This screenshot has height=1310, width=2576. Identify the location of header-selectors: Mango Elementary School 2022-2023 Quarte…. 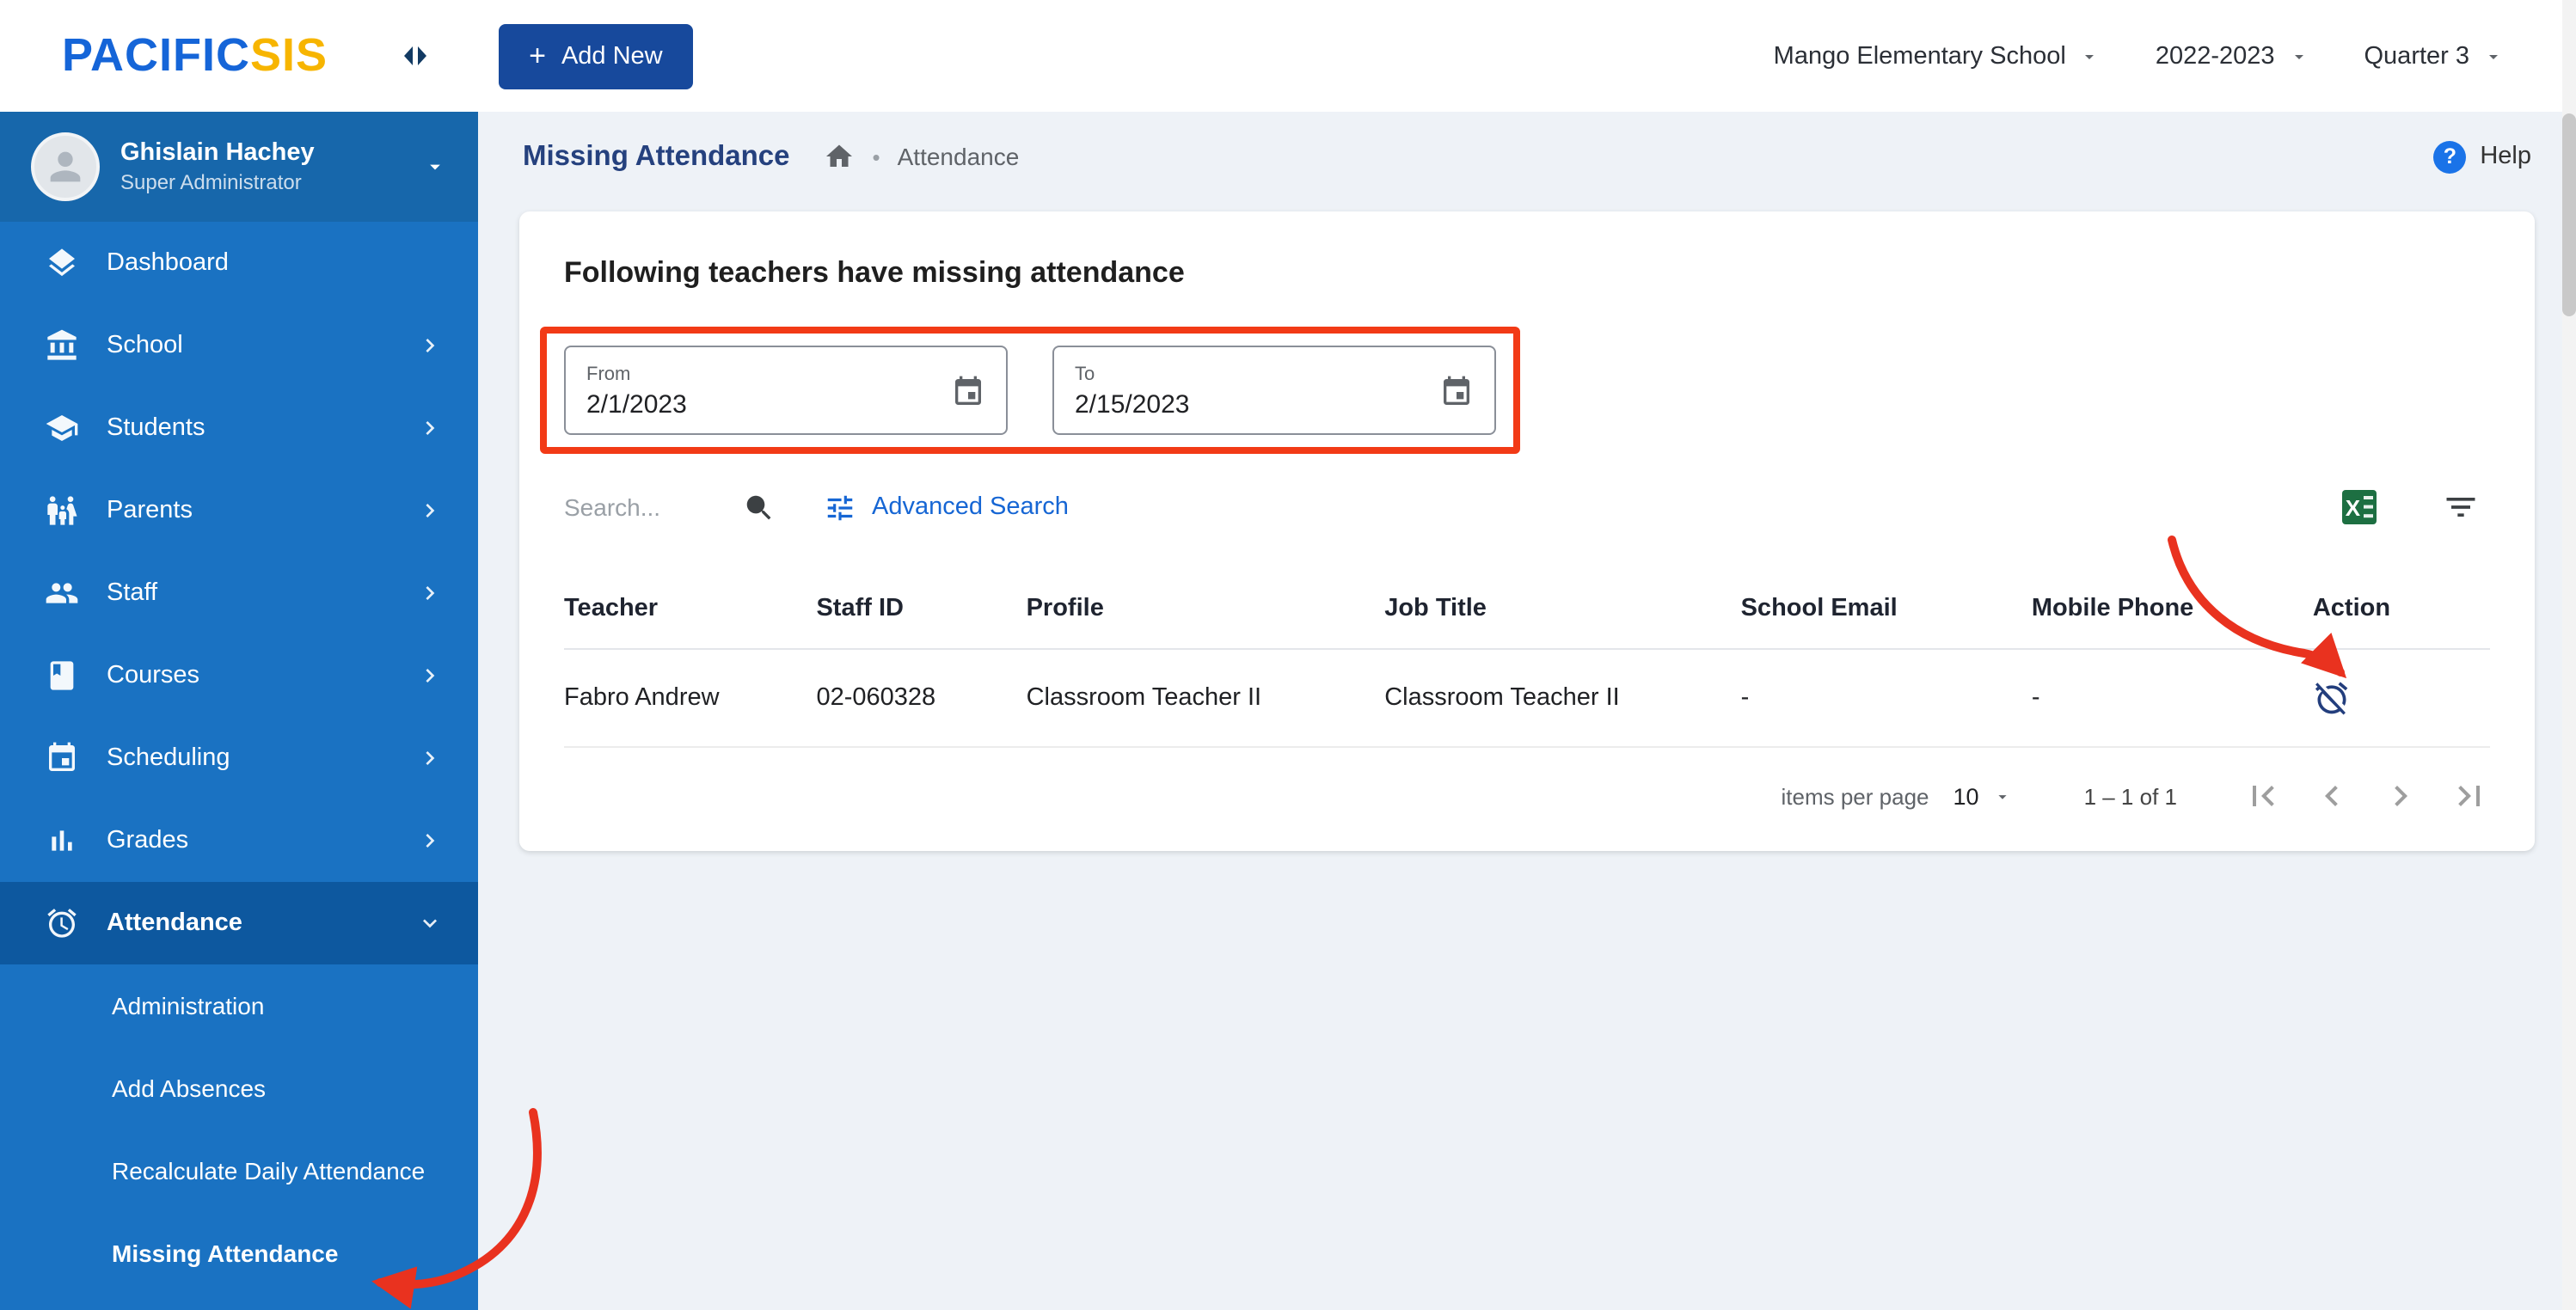
(2175, 56).